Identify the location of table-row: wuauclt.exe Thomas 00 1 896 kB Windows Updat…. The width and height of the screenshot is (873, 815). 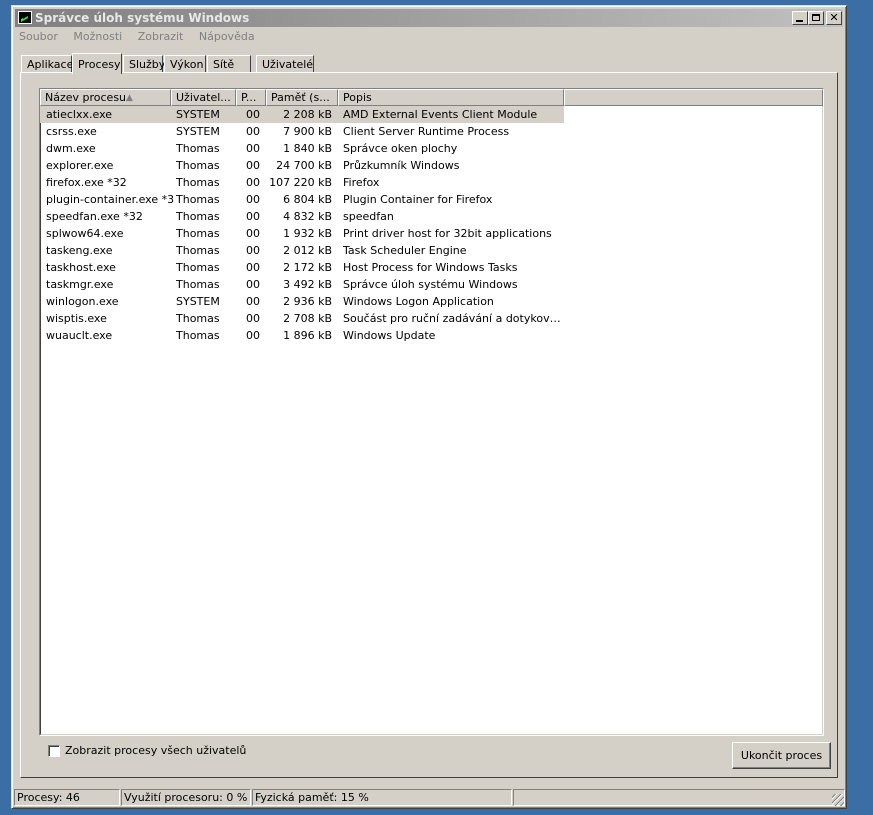
(431, 335).